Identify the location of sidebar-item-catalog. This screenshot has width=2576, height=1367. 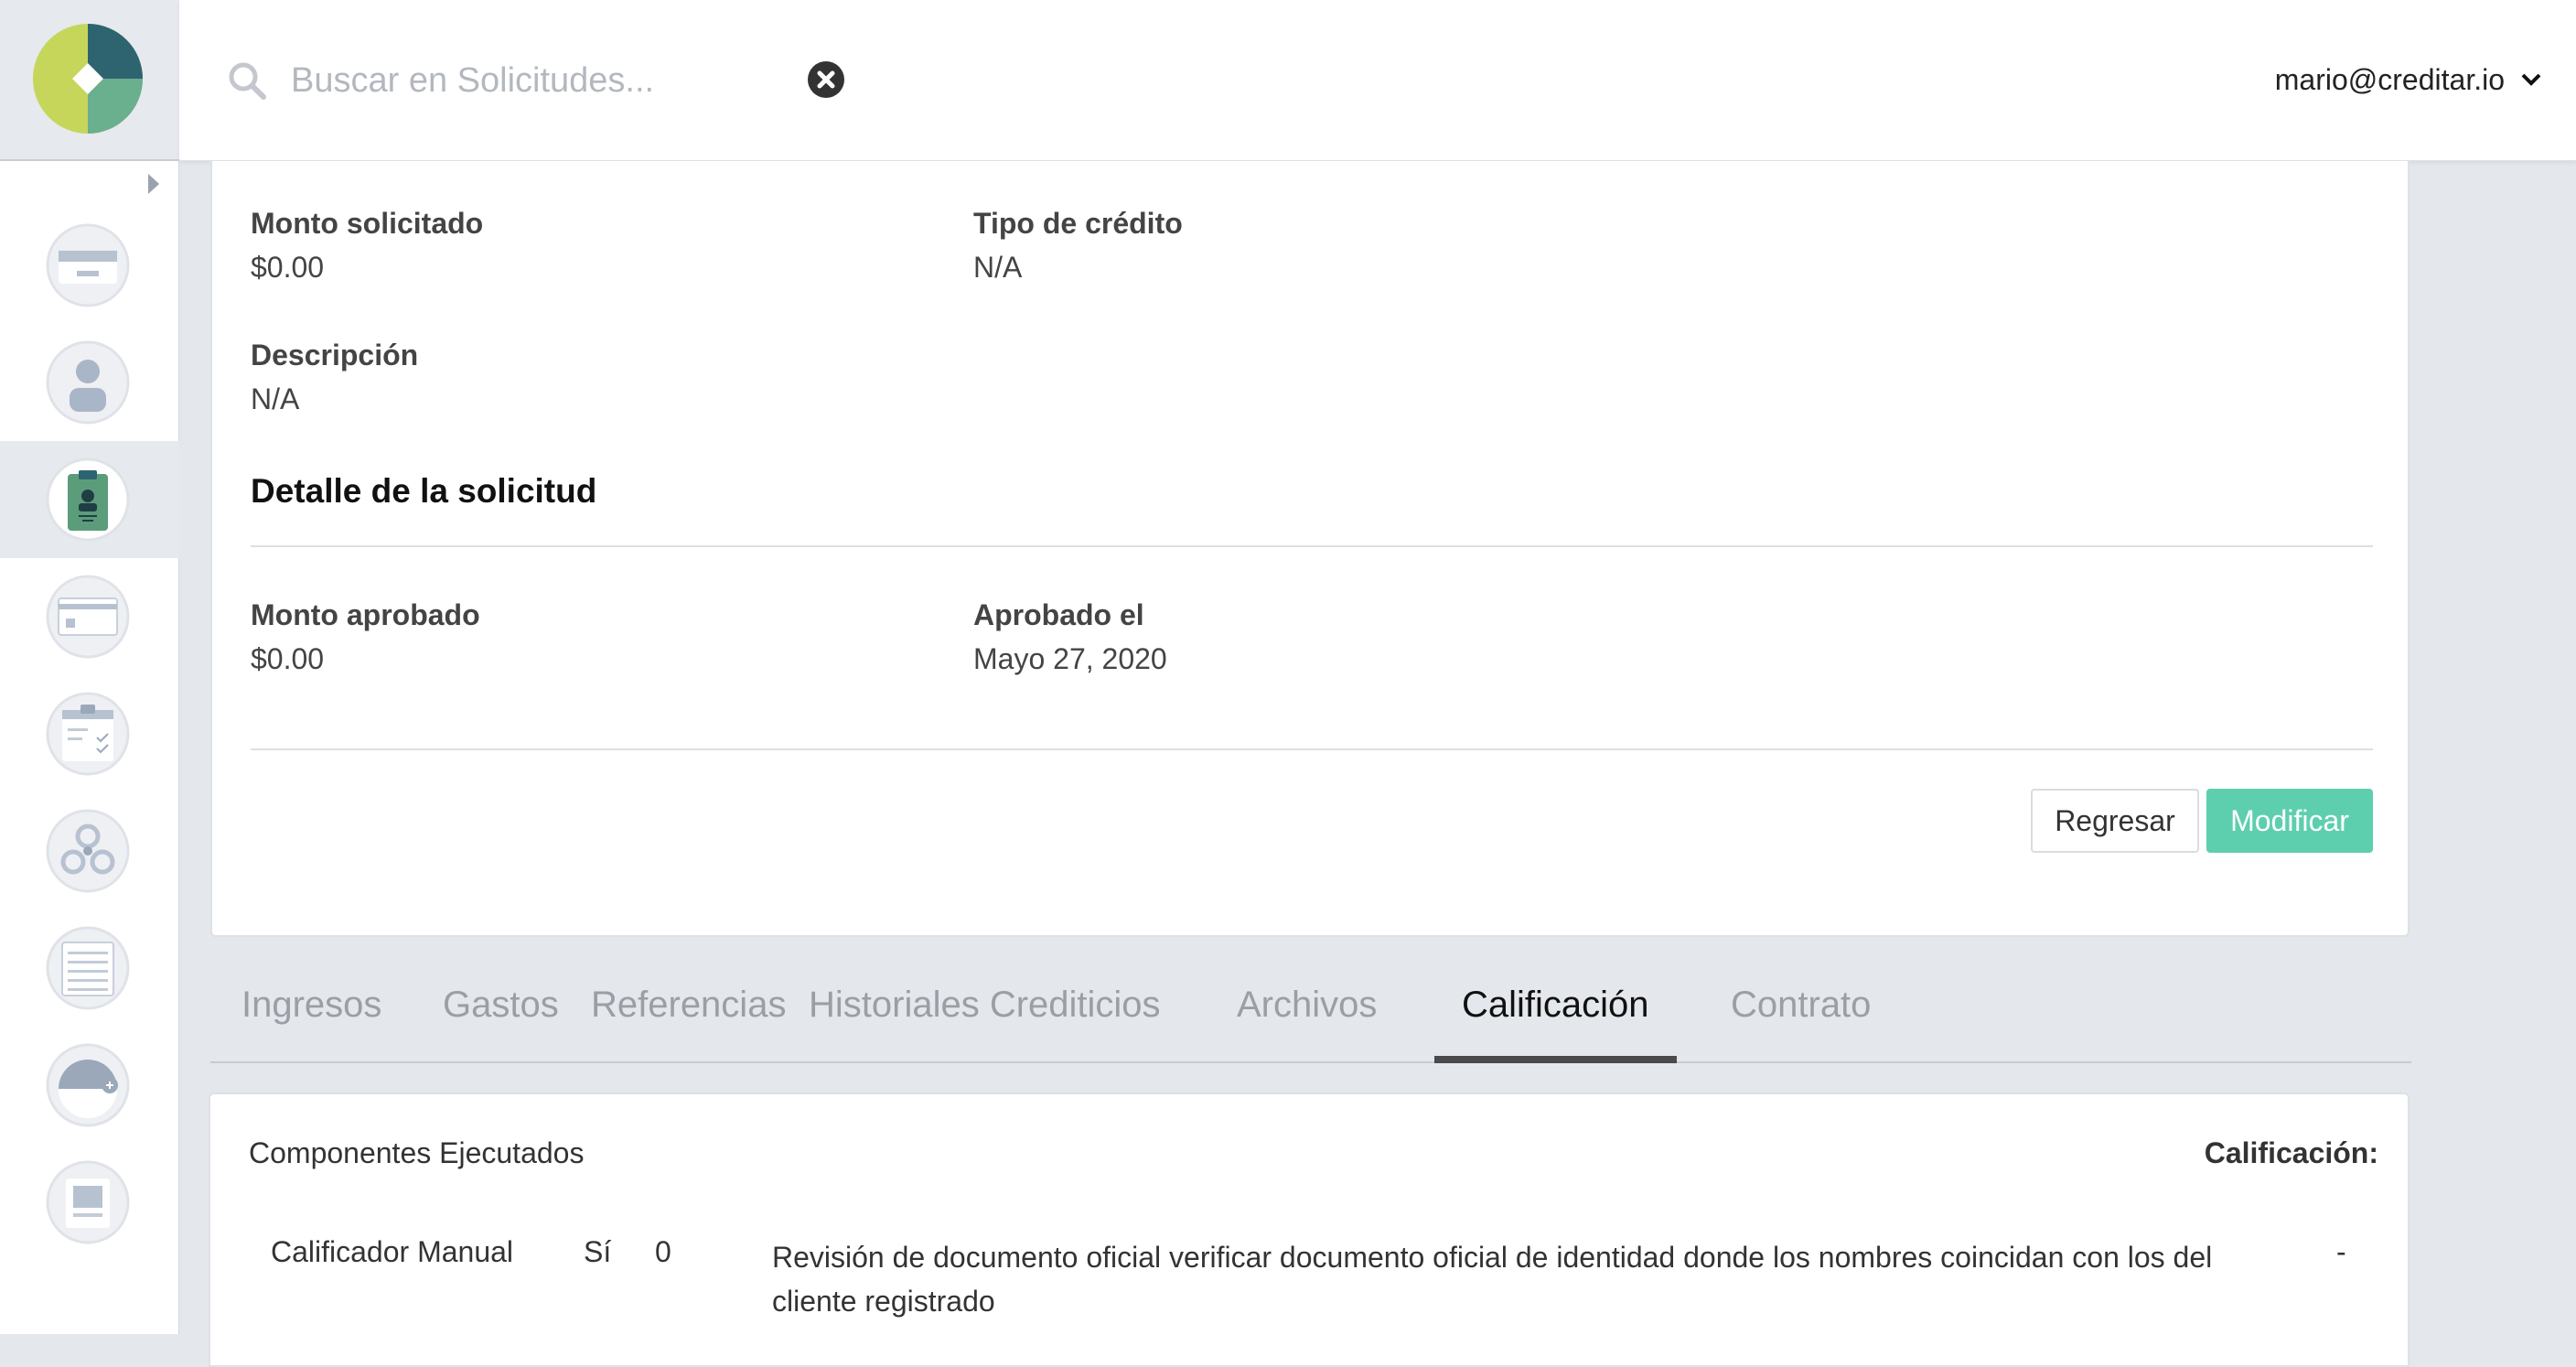
(89, 968).